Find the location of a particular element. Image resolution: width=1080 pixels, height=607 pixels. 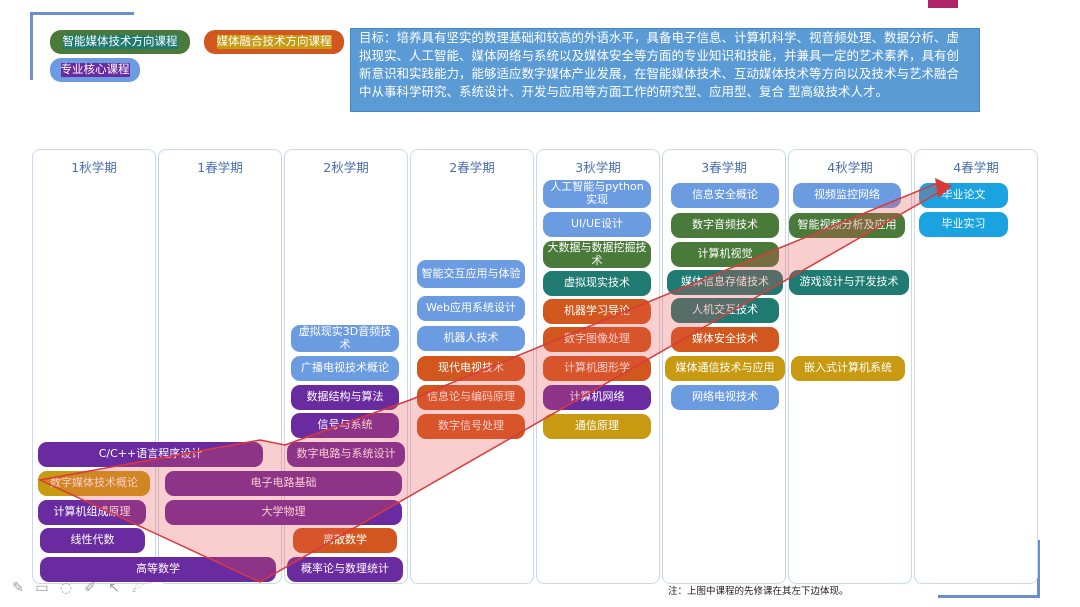

circle-icon: ◌ is located at coordinates (66, 588).